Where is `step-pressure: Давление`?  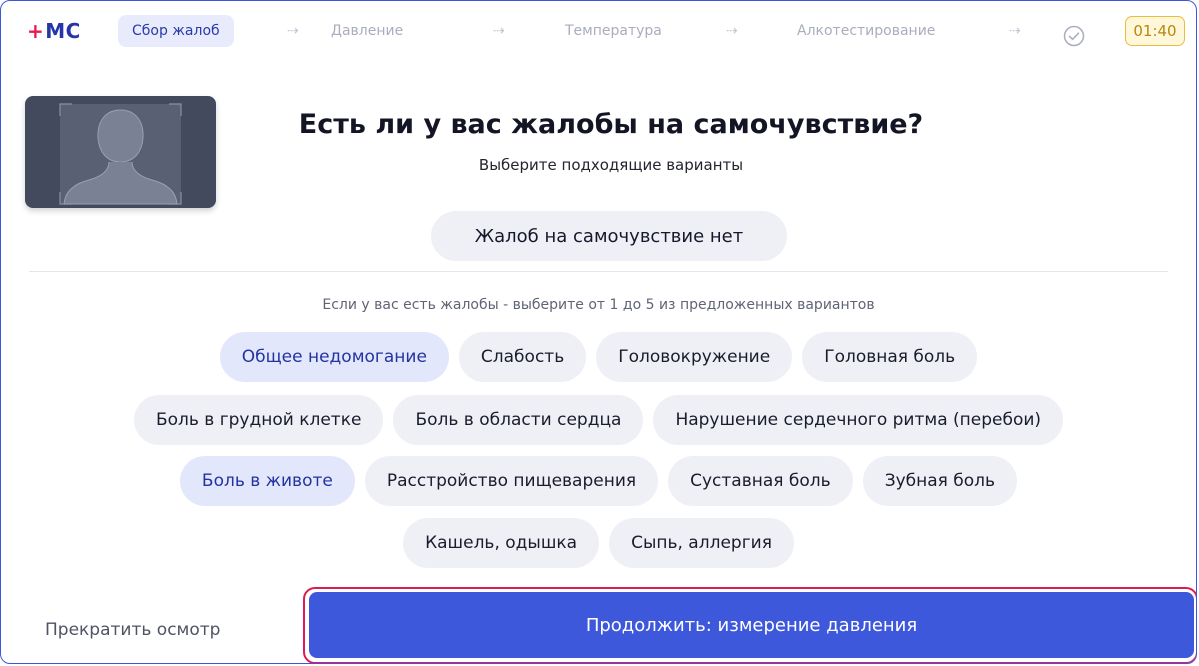 step-pressure: Давление is located at coordinates (367, 31).